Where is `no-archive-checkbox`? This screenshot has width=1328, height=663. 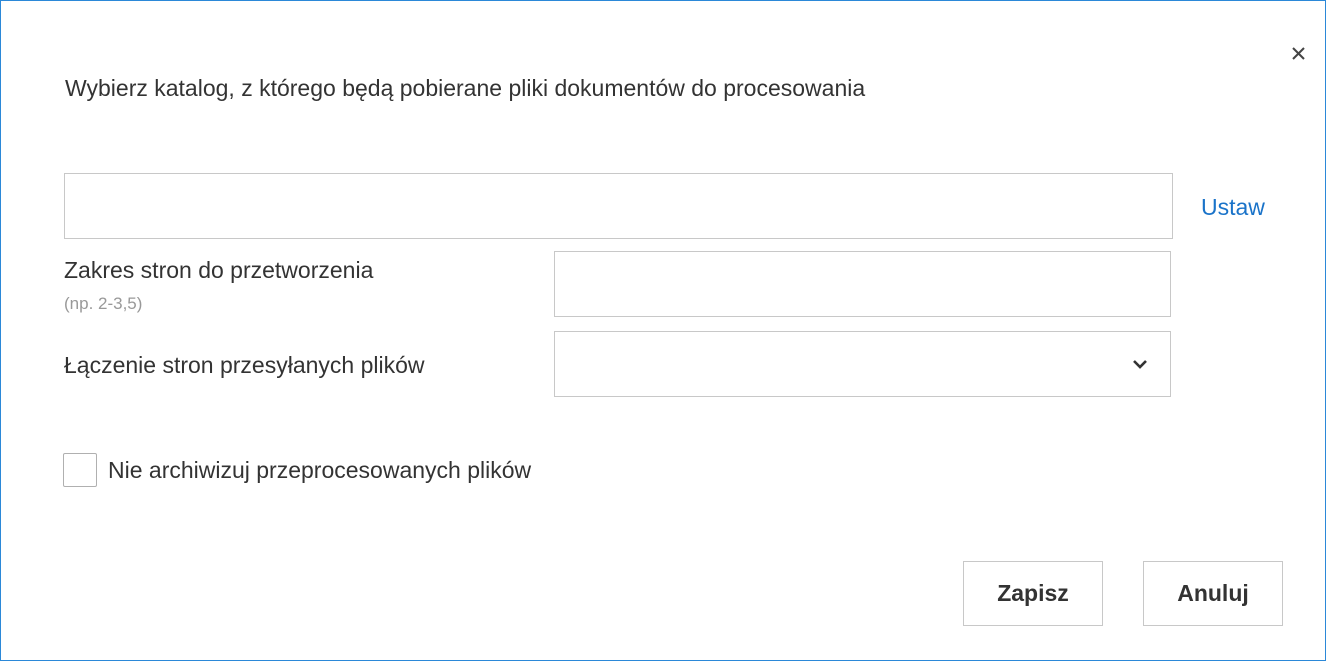
no-archive-checkbox is located at coordinates (80, 470).